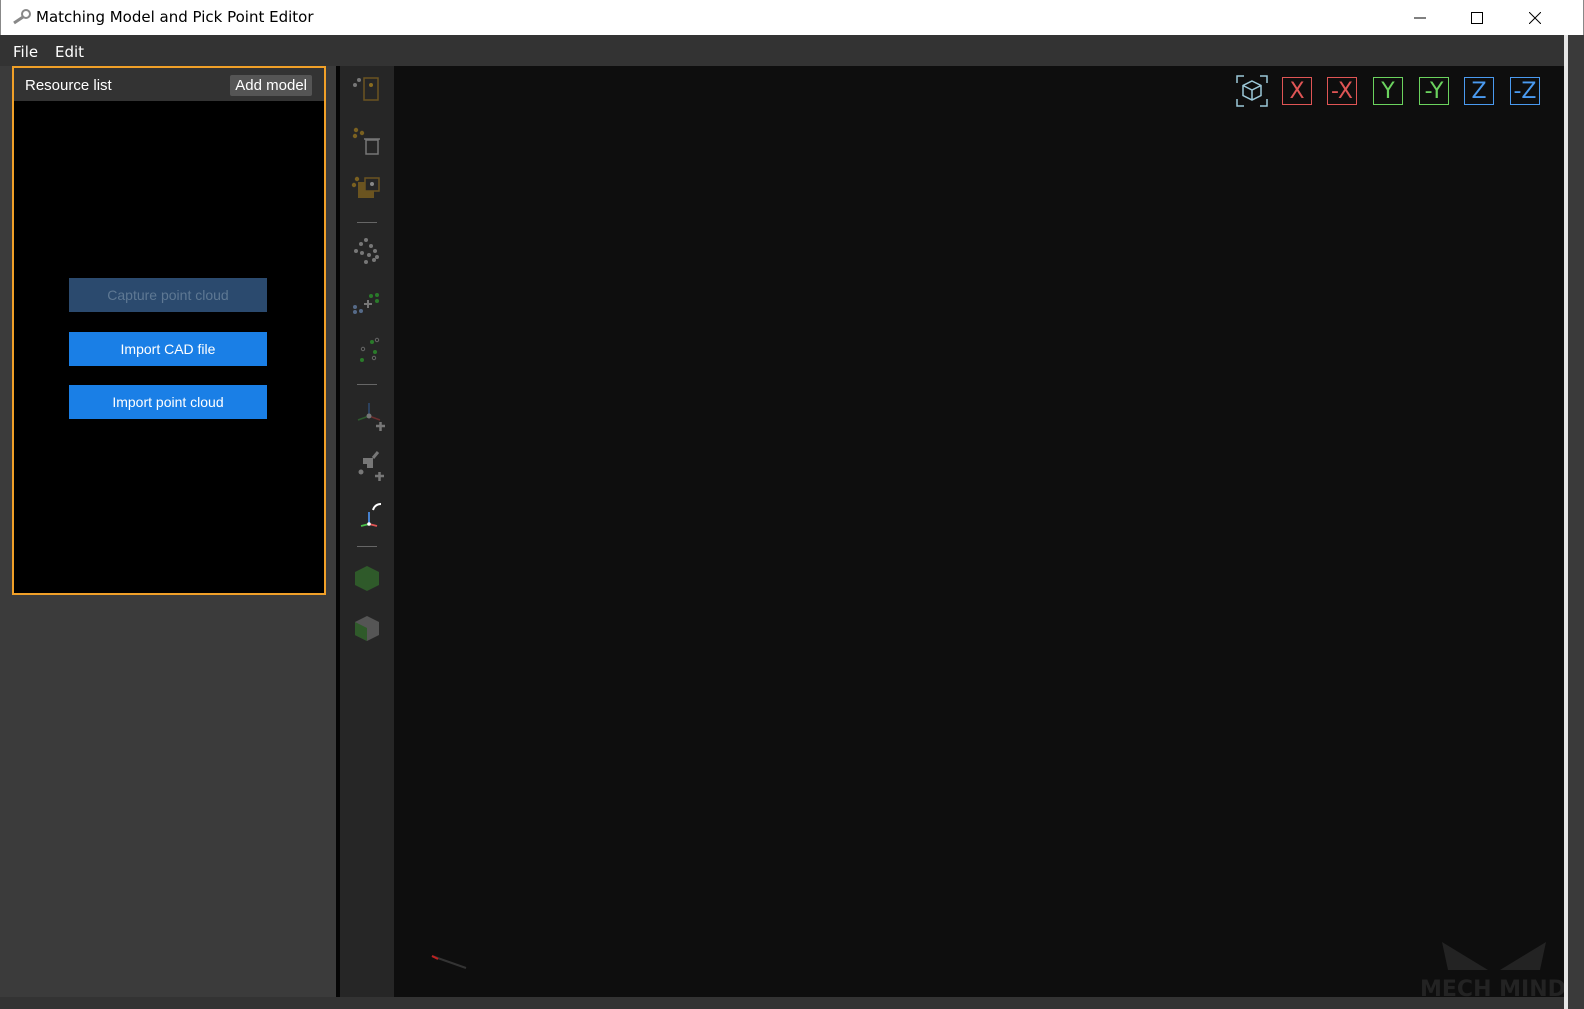 This screenshot has height=1009, width=1584. What do you see at coordinates (1252, 91) in the screenshot?
I see `fit-view-cube-icon` at bounding box center [1252, 91].